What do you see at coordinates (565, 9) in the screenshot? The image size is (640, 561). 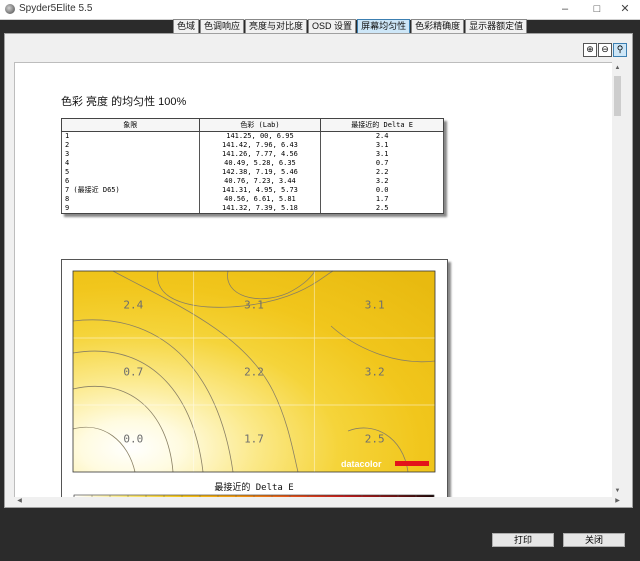 I see `minimize-button: –` at bounding box center [565, 9].